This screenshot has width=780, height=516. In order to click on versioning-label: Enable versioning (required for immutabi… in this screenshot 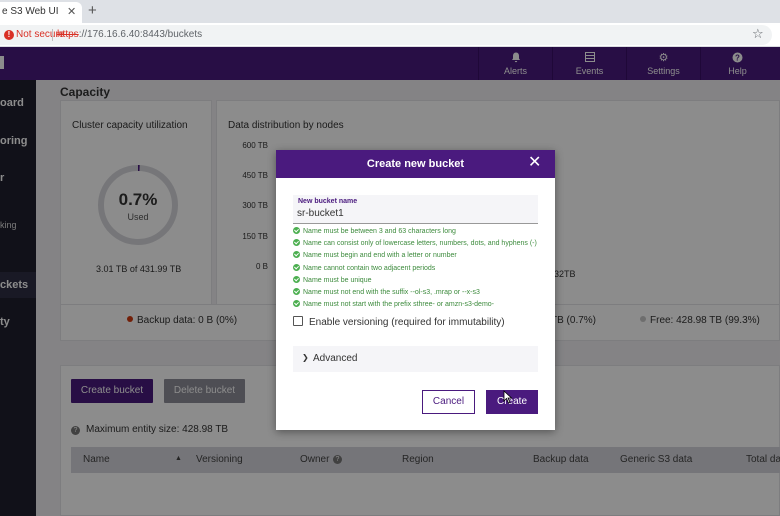, I will do `click(407, 322)`.